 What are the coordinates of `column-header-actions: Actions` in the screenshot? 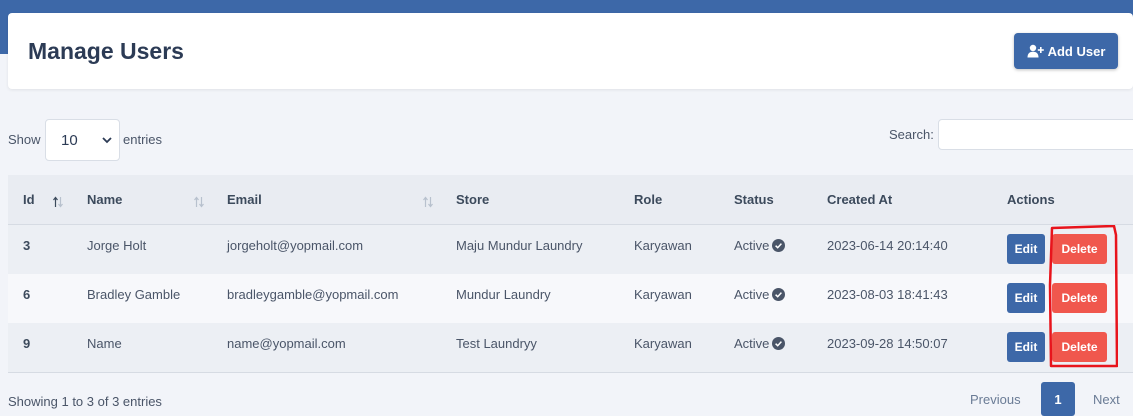 It's located at (1031, 199).